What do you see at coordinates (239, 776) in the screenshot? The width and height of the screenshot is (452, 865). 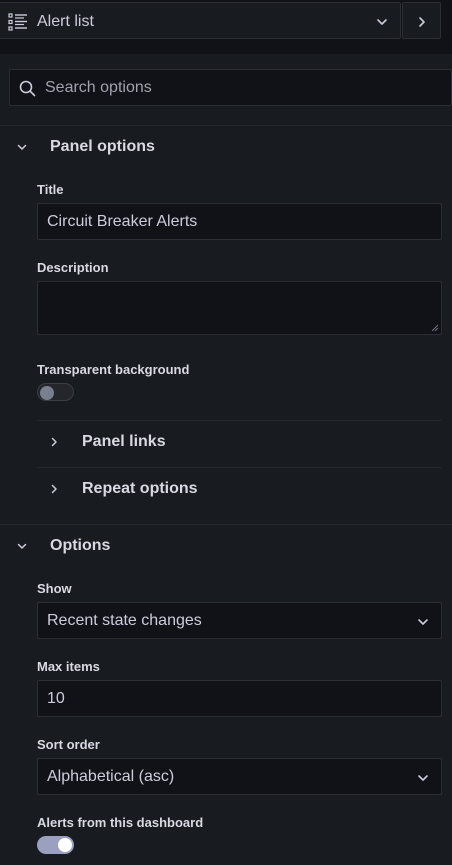 I see `sort-order-select: Alphabetical (asc)` at bounding box center [239, 776].